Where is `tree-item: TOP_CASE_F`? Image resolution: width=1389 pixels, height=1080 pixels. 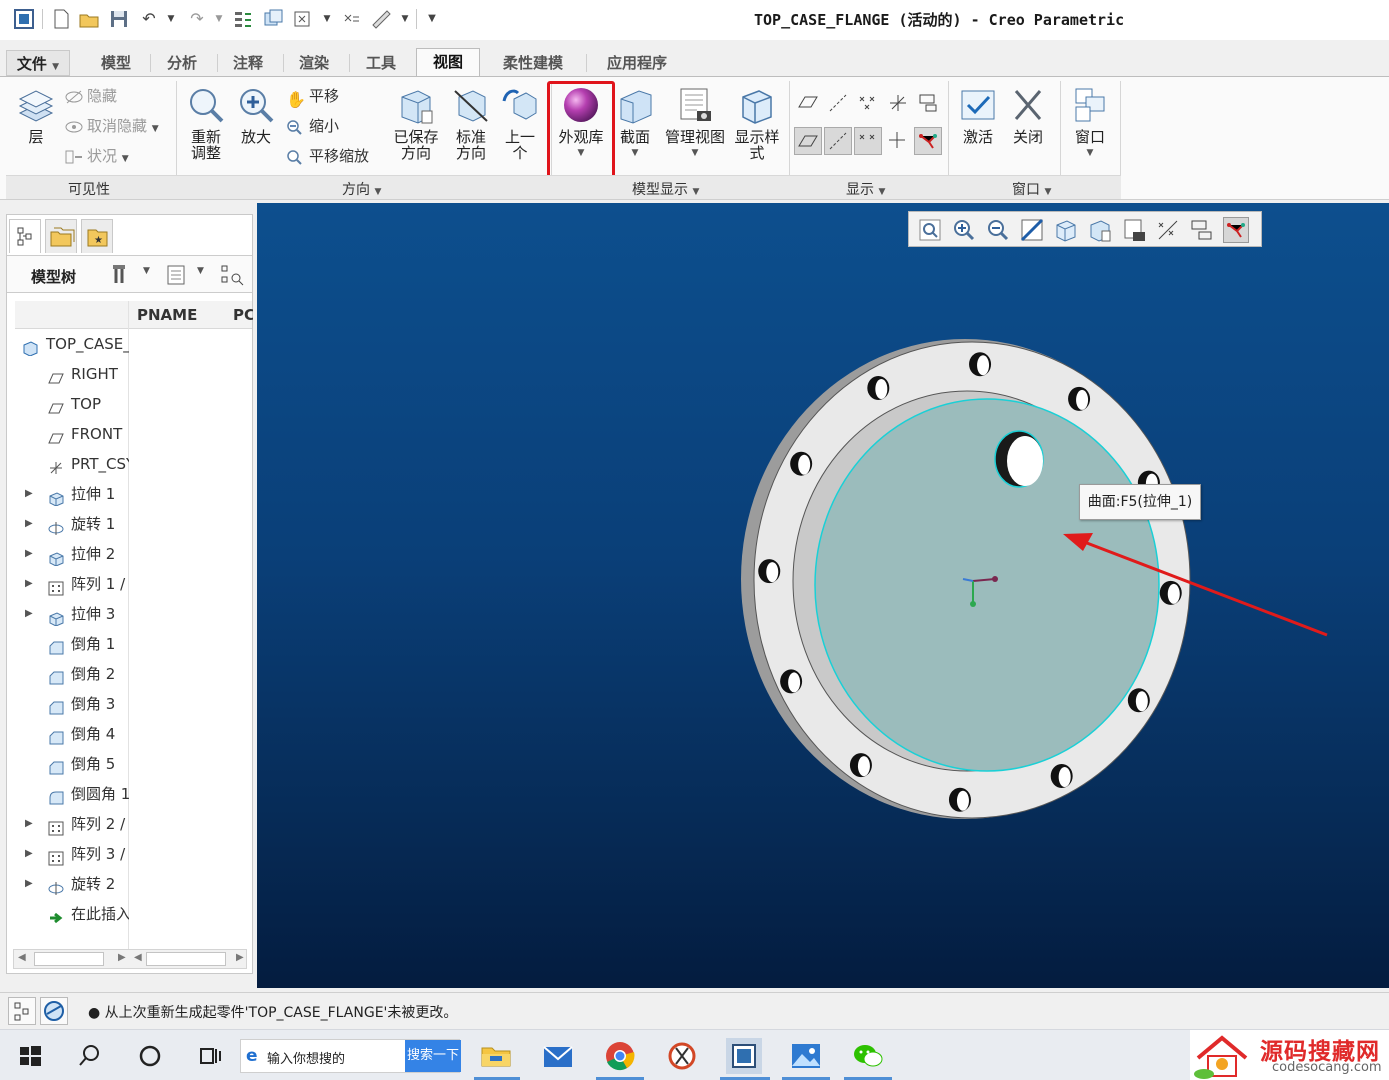 tree-item: TOP_CASE_F is located at coordinates (72, 344).